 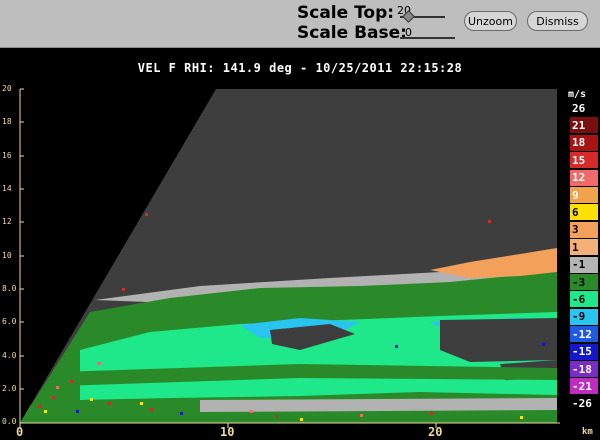 I want to click on legend-entry: -6, so click(x=584, y=299).